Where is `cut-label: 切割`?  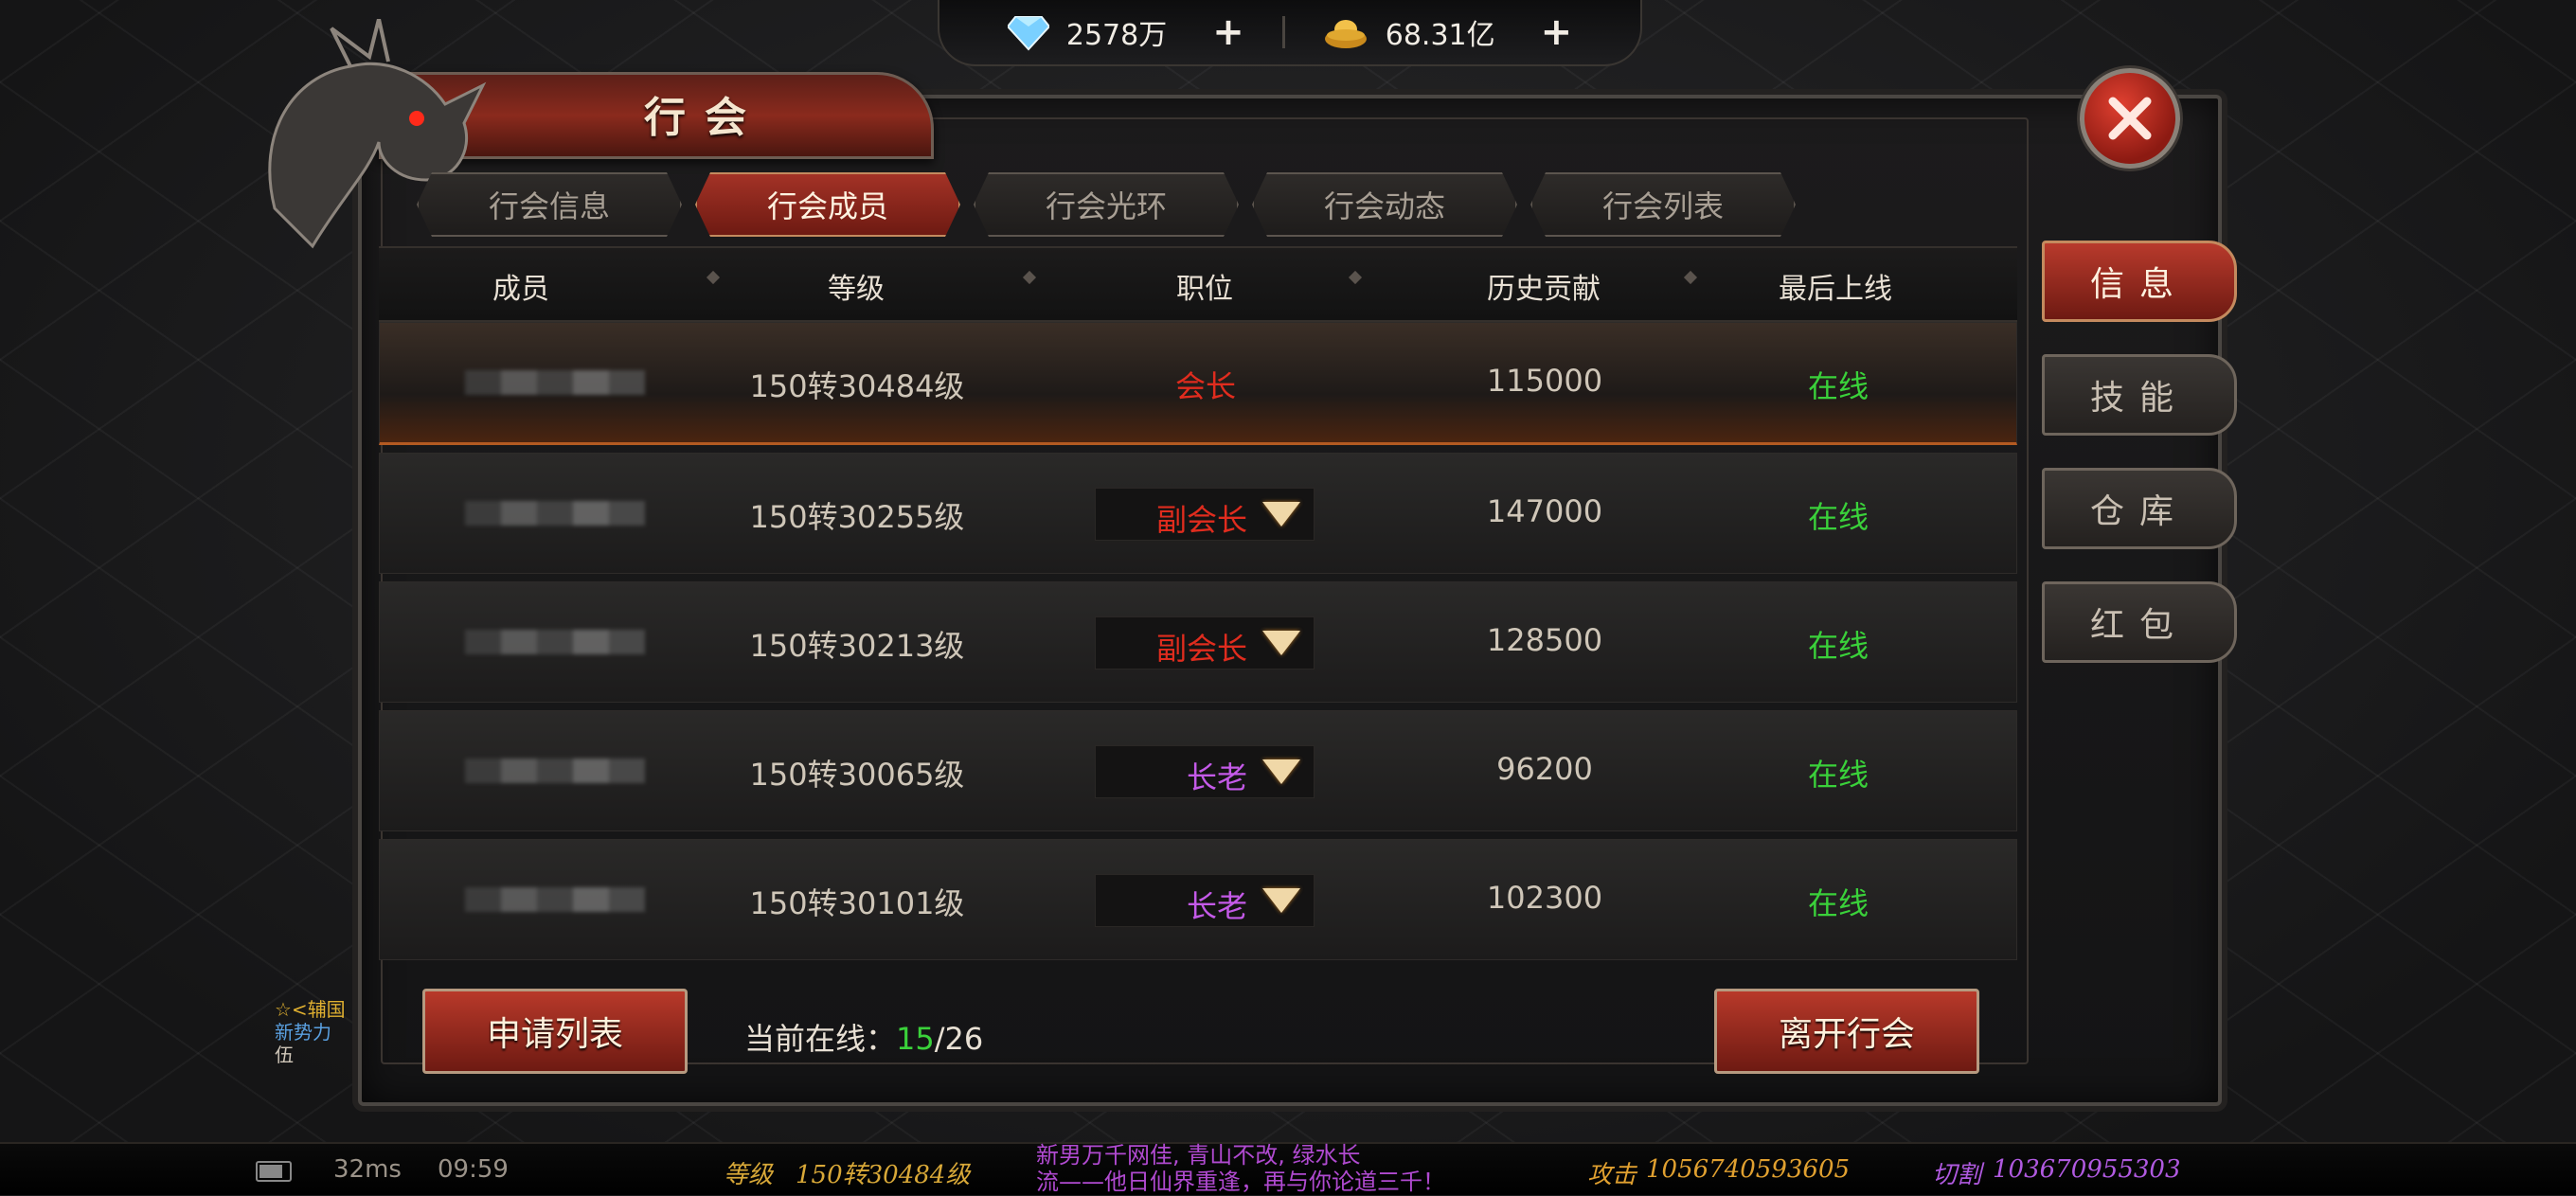 cut-label: 切割 is located at coordinates (1957, 1175).